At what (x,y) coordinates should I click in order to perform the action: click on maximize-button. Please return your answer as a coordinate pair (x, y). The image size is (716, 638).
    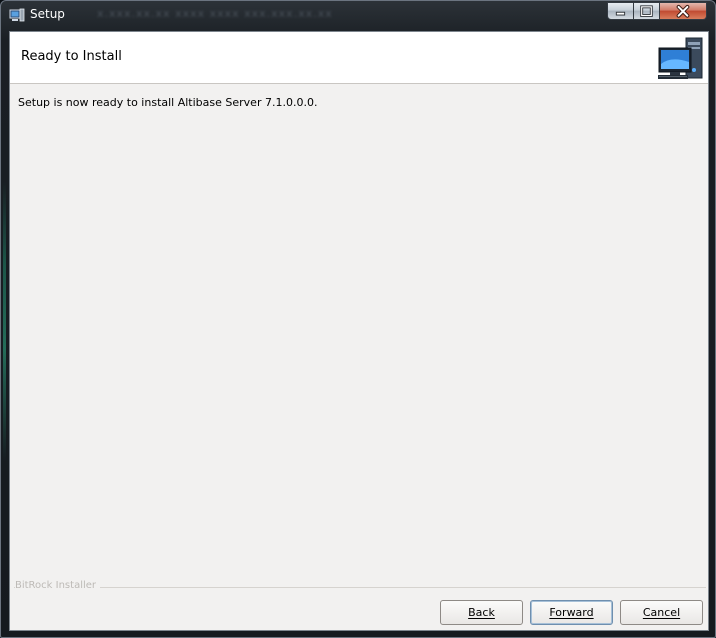
    Looking at the image, I should click on (647, 11).